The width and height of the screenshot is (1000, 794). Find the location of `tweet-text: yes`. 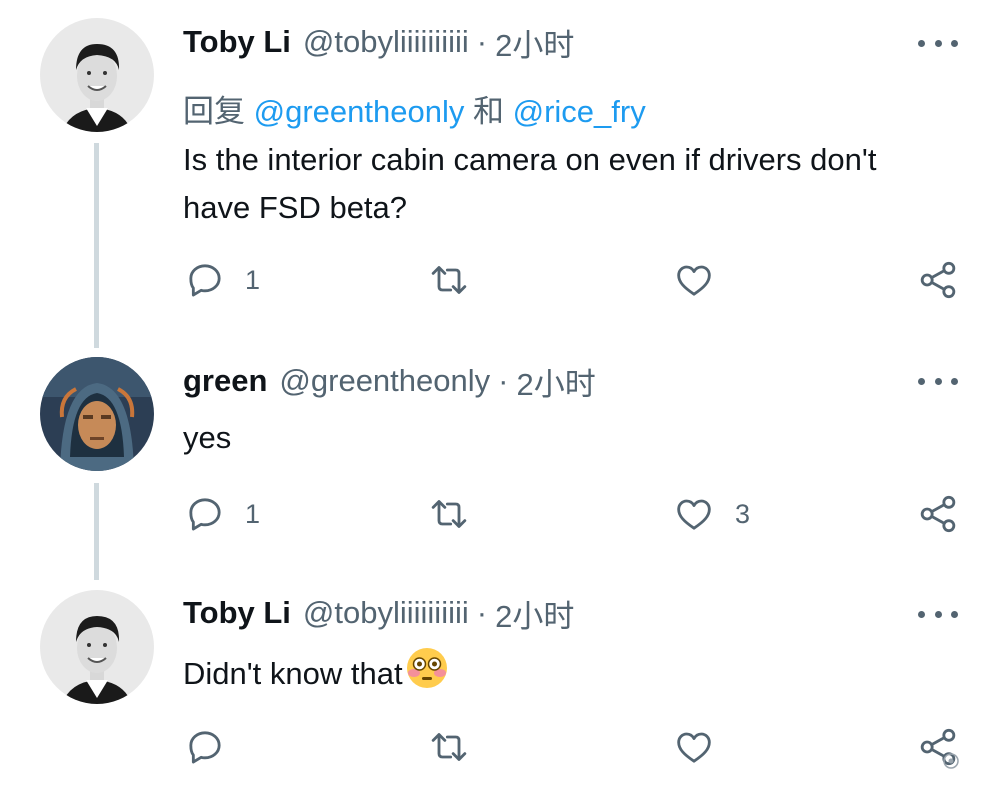

tweet-text: yes is located at coordinates (207, 437).